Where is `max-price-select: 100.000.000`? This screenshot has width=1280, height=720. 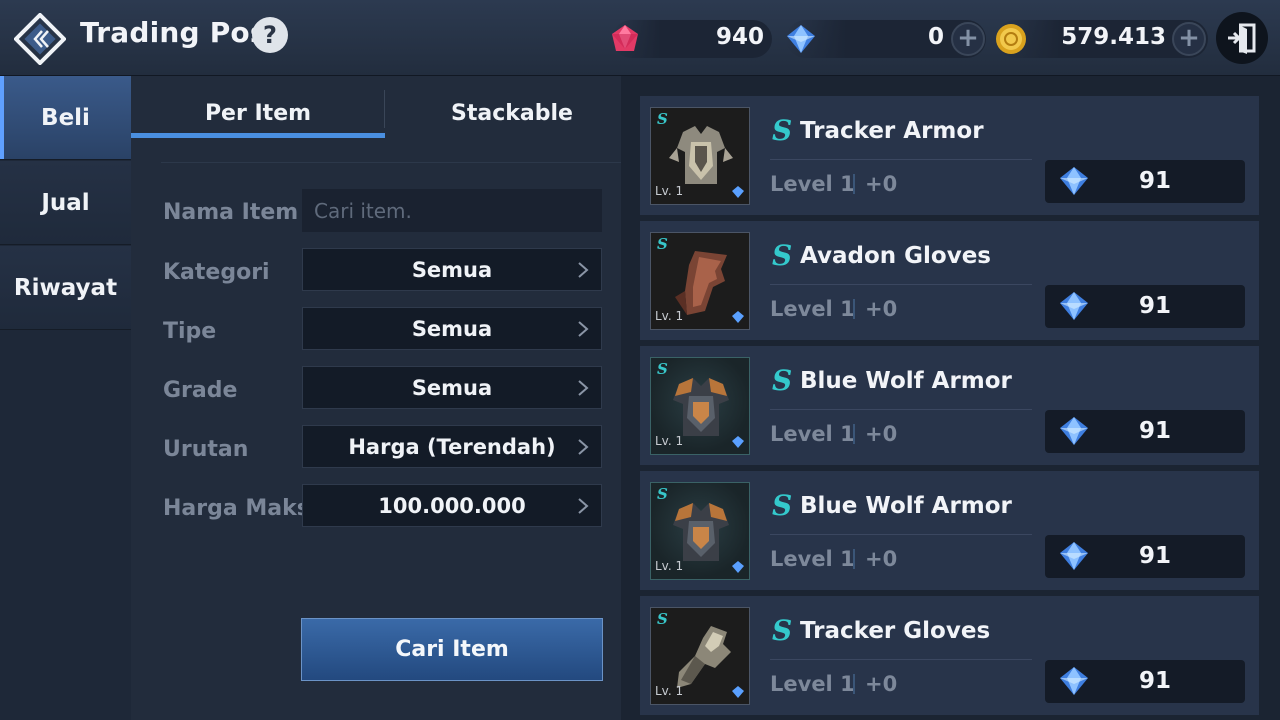 max-price-select: 100.000.000 is located at coordinates (452, 505).